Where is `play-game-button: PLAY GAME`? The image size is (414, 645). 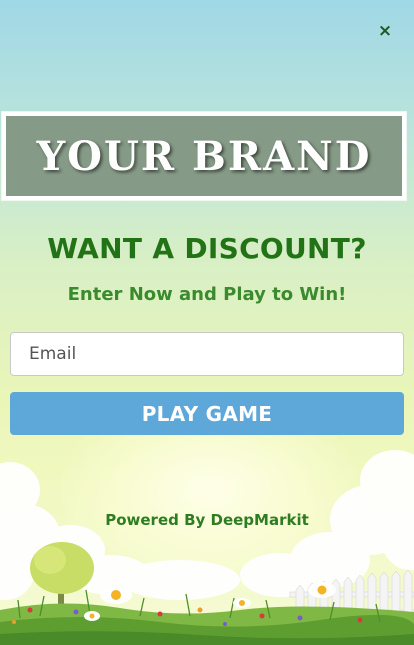 play-game-button: PLAY GAME is located at coordinates (207, 413).